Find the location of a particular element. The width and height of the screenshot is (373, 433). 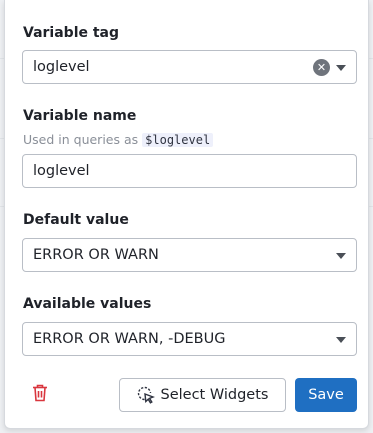

select-widgets-button: Select Widgets is located at coordinates (202, 395).